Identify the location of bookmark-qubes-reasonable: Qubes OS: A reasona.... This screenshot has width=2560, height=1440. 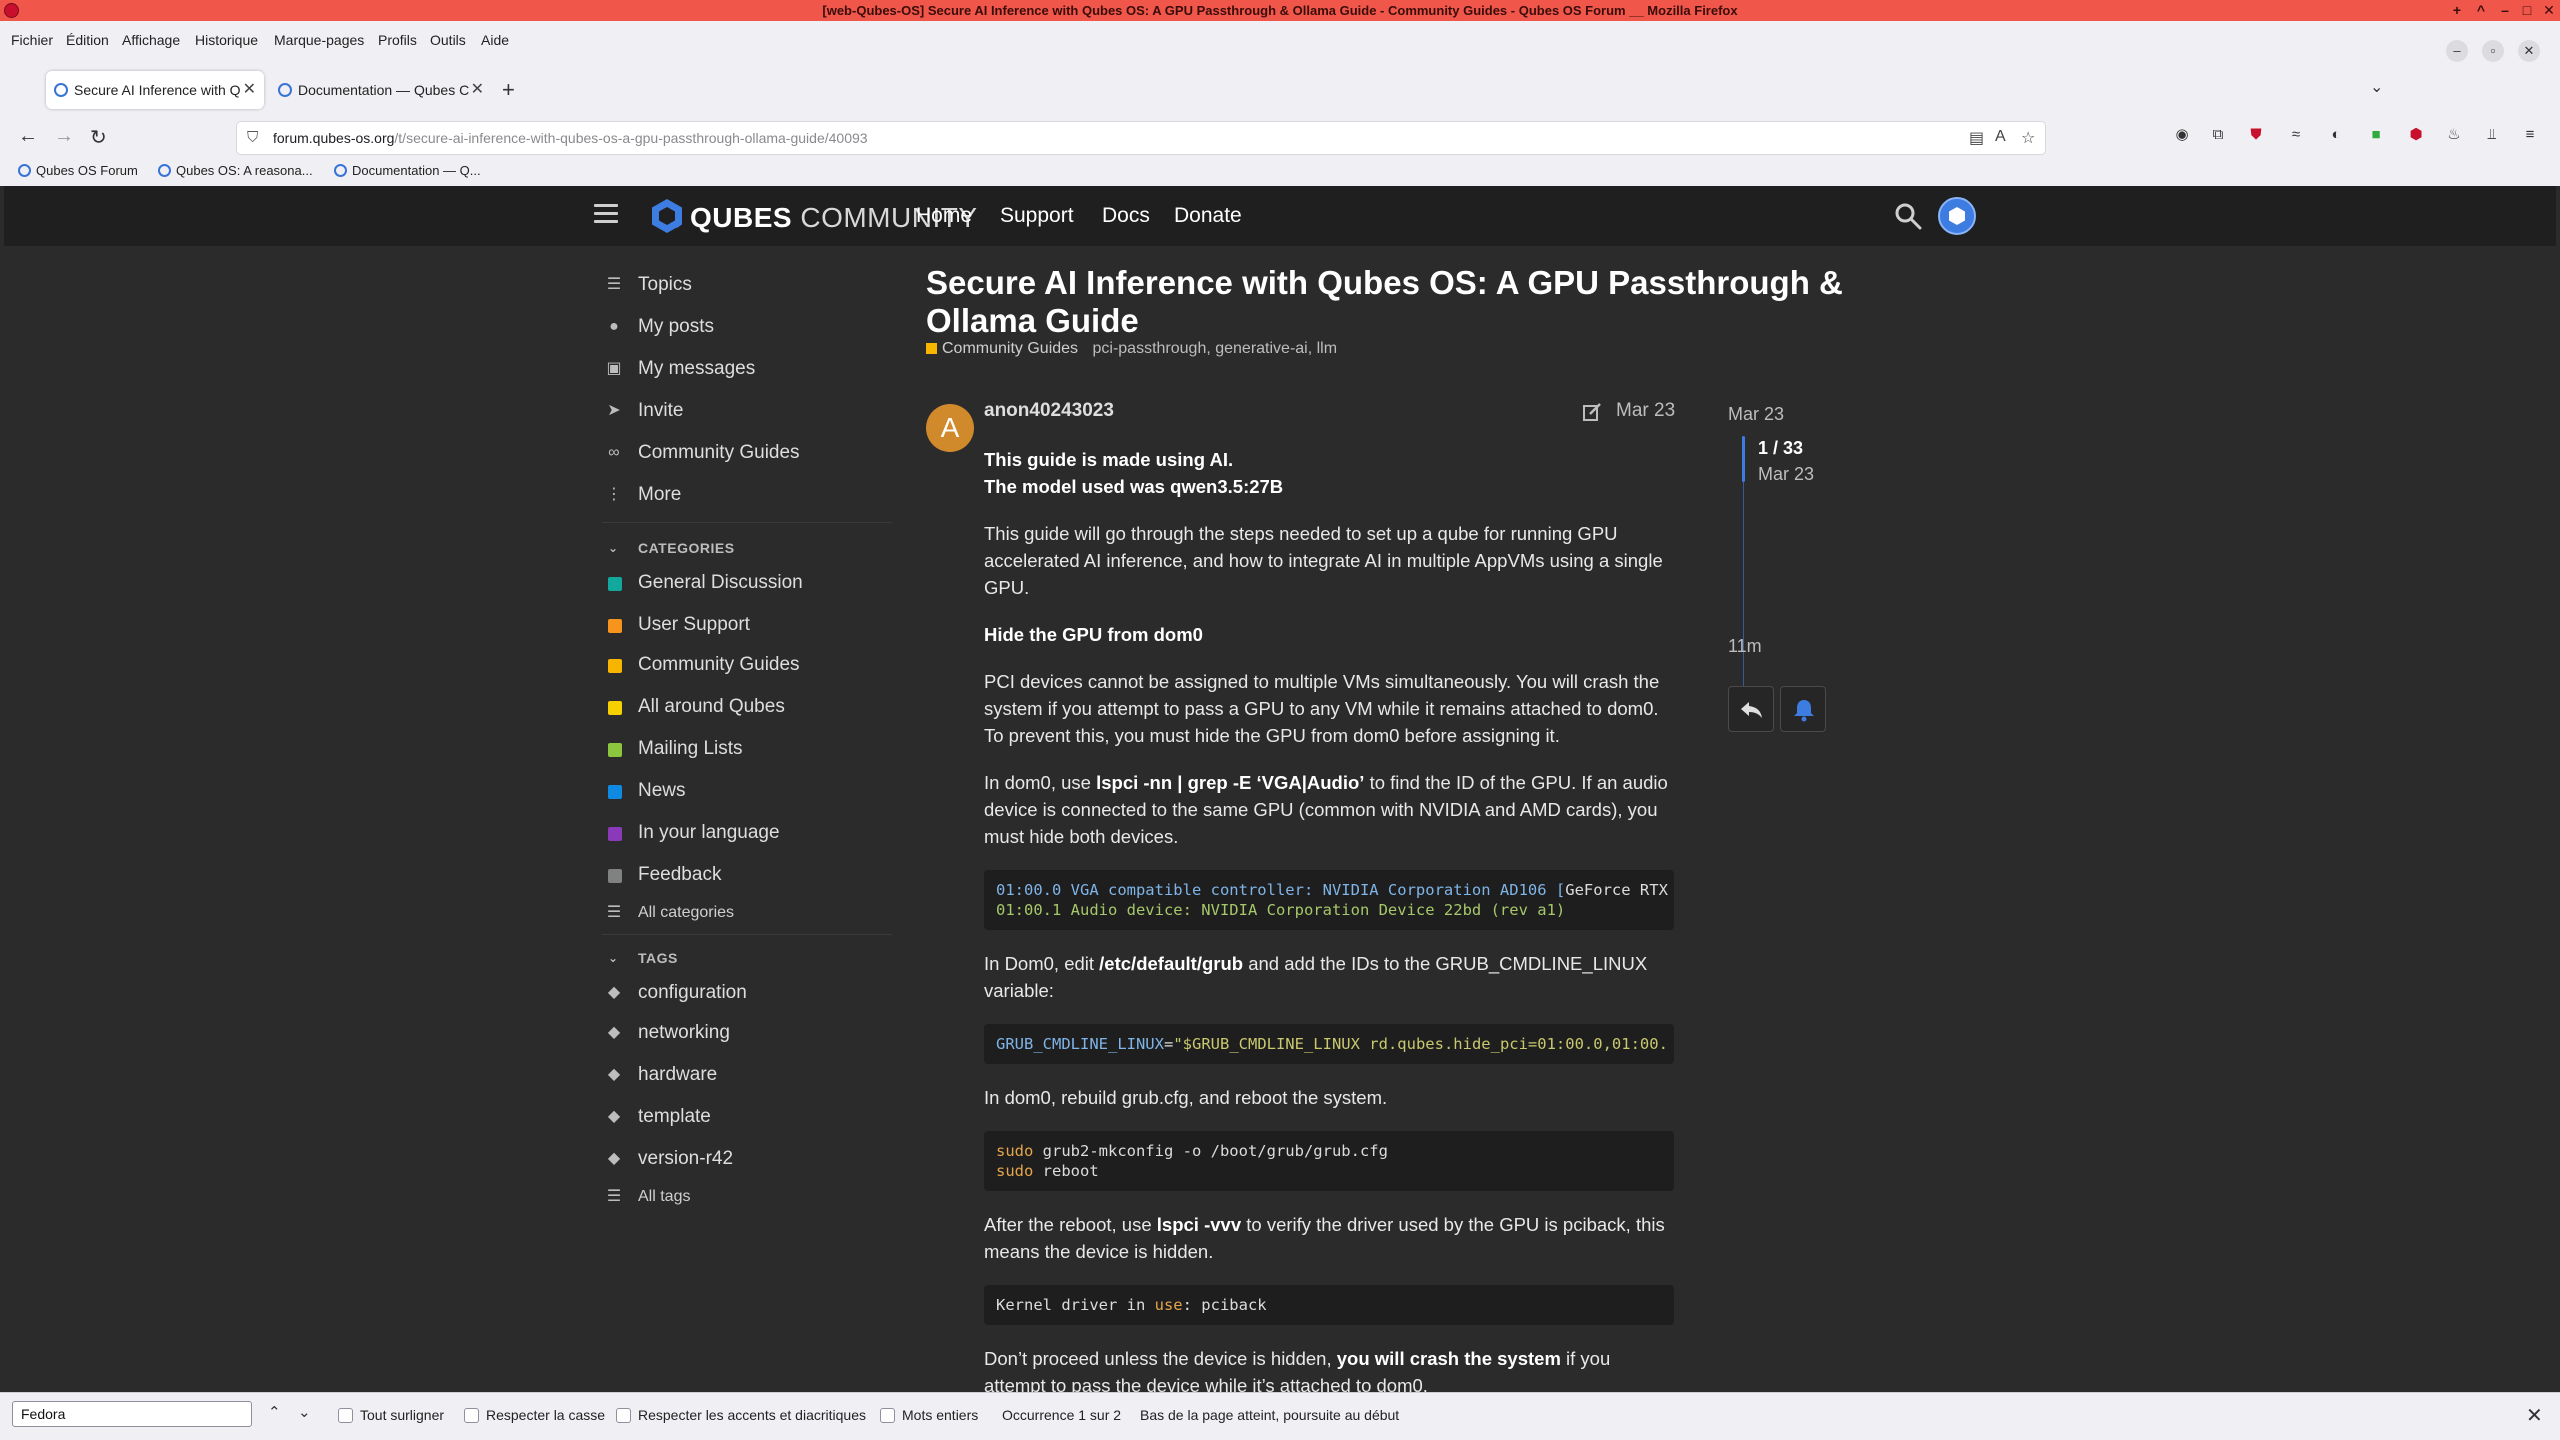
(235, 170).